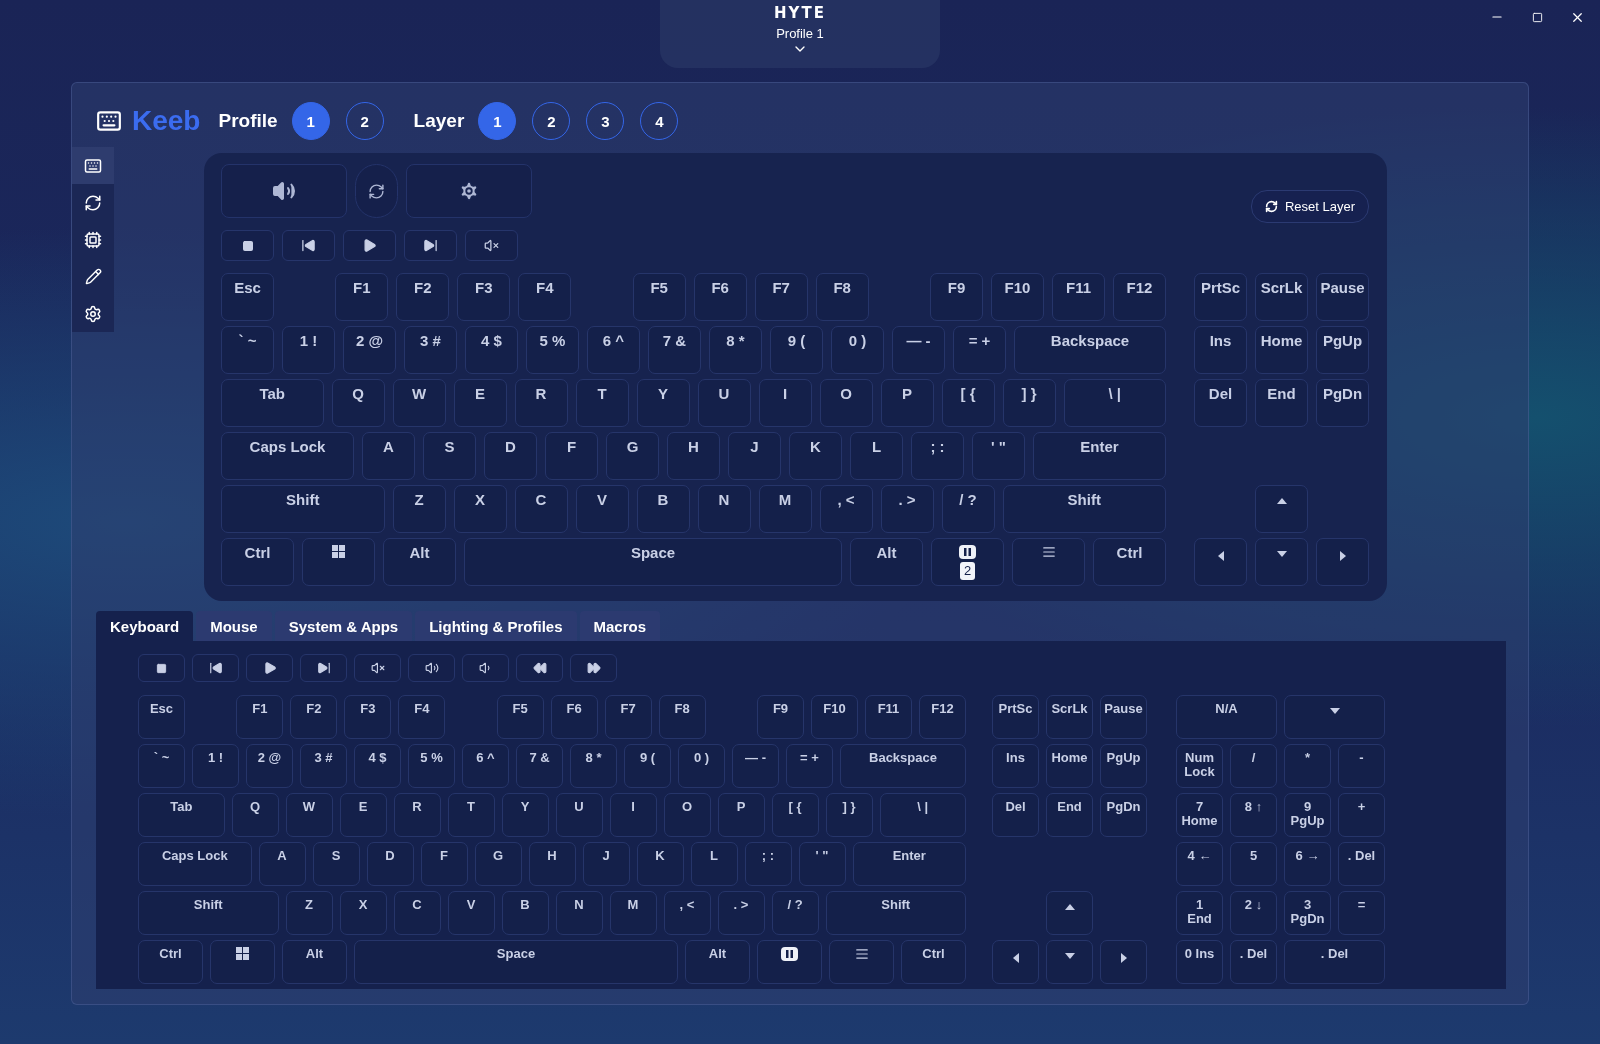 Image resolution: width=1600 pixels, height=1044 pixels. What do you see at coordinates (1361, 815) in the screenshot?
I see `key-cap: +` at bounding box center [1361, 815].